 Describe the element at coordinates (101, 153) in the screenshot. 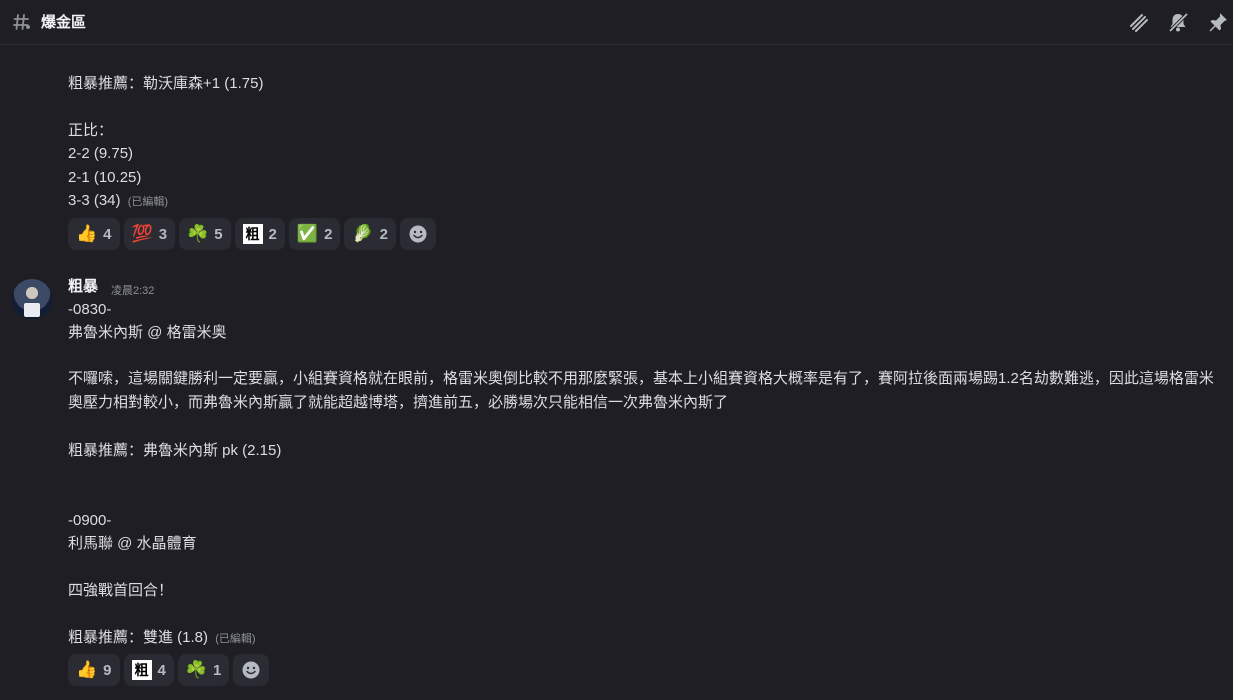

I see `message-line: 2-2 (9.75)` at that location.